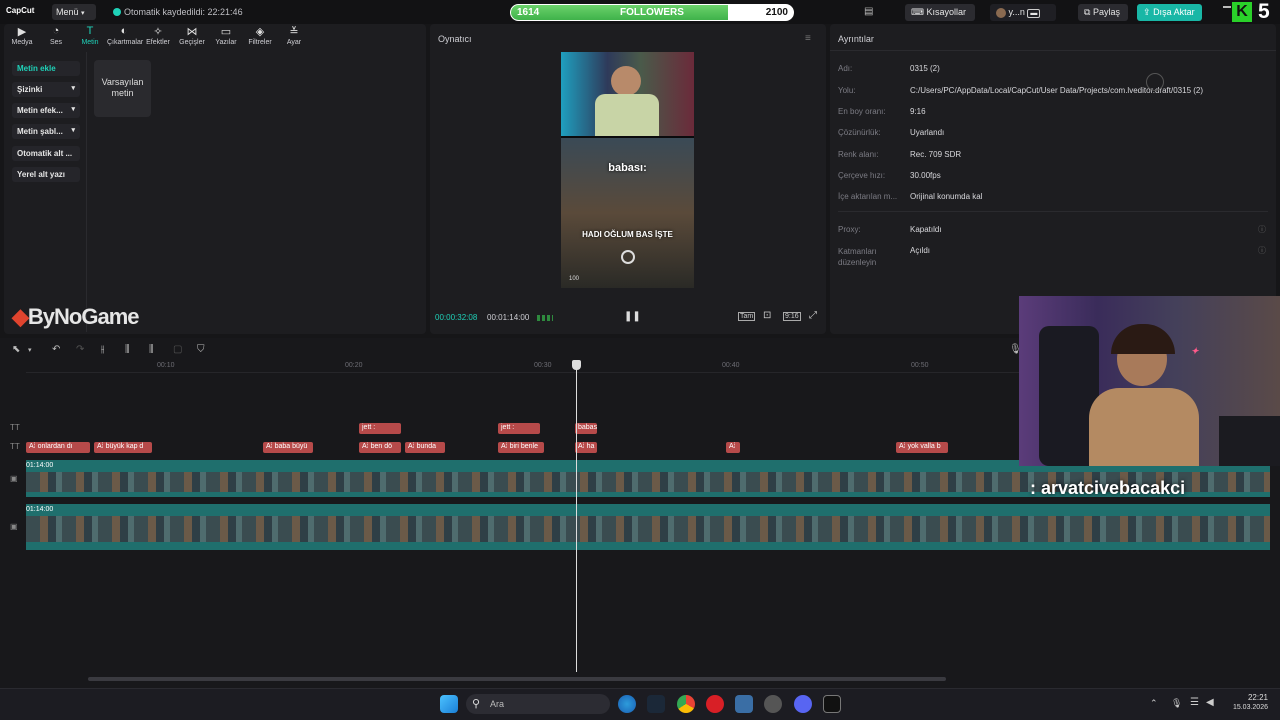 The width and height of the screenshot is (1280, 720). What do you see at coordinates (46, 110) in the screenshot?
I see `sidebar-item-text-effects: Metin efek... ▾` at bounding box center [46, 110].